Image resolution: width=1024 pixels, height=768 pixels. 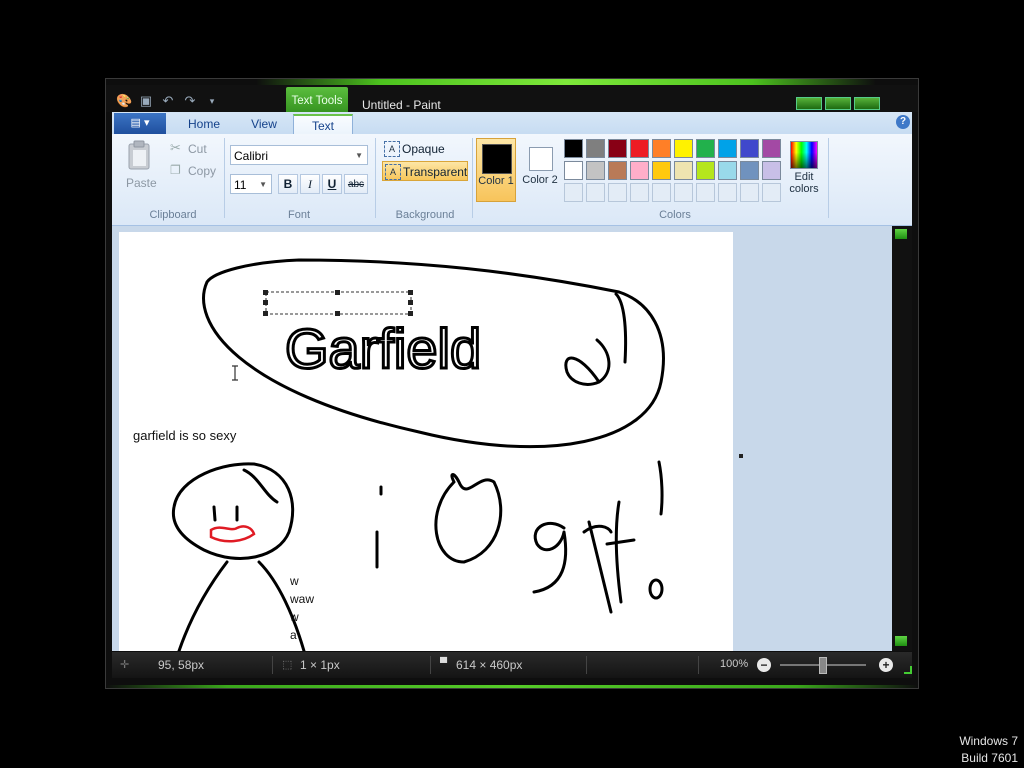 What do you see at coordinates (323, 125) in the screenshot?
I see `tab-text: Text` at bounding box center [323, 125].